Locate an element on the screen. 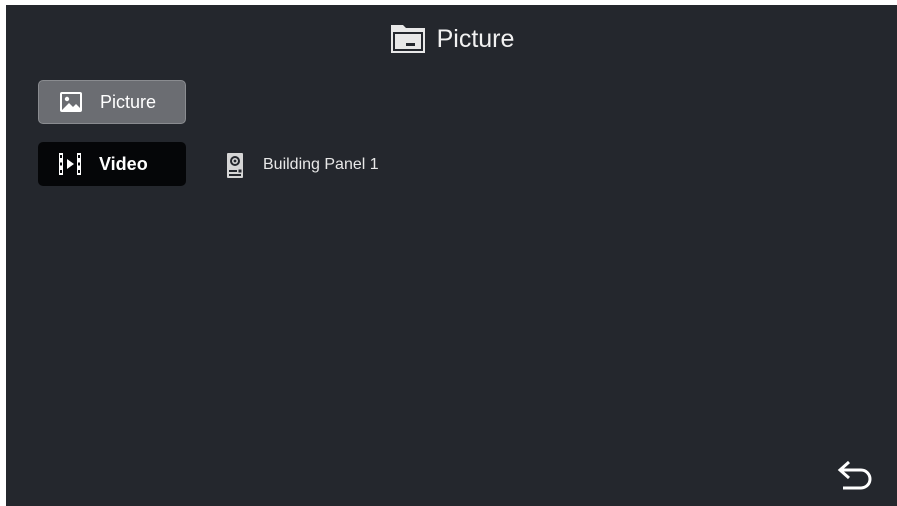 This screenshot has height=506, width=897. back-arrow-icon is located at coordinates (854, 475).